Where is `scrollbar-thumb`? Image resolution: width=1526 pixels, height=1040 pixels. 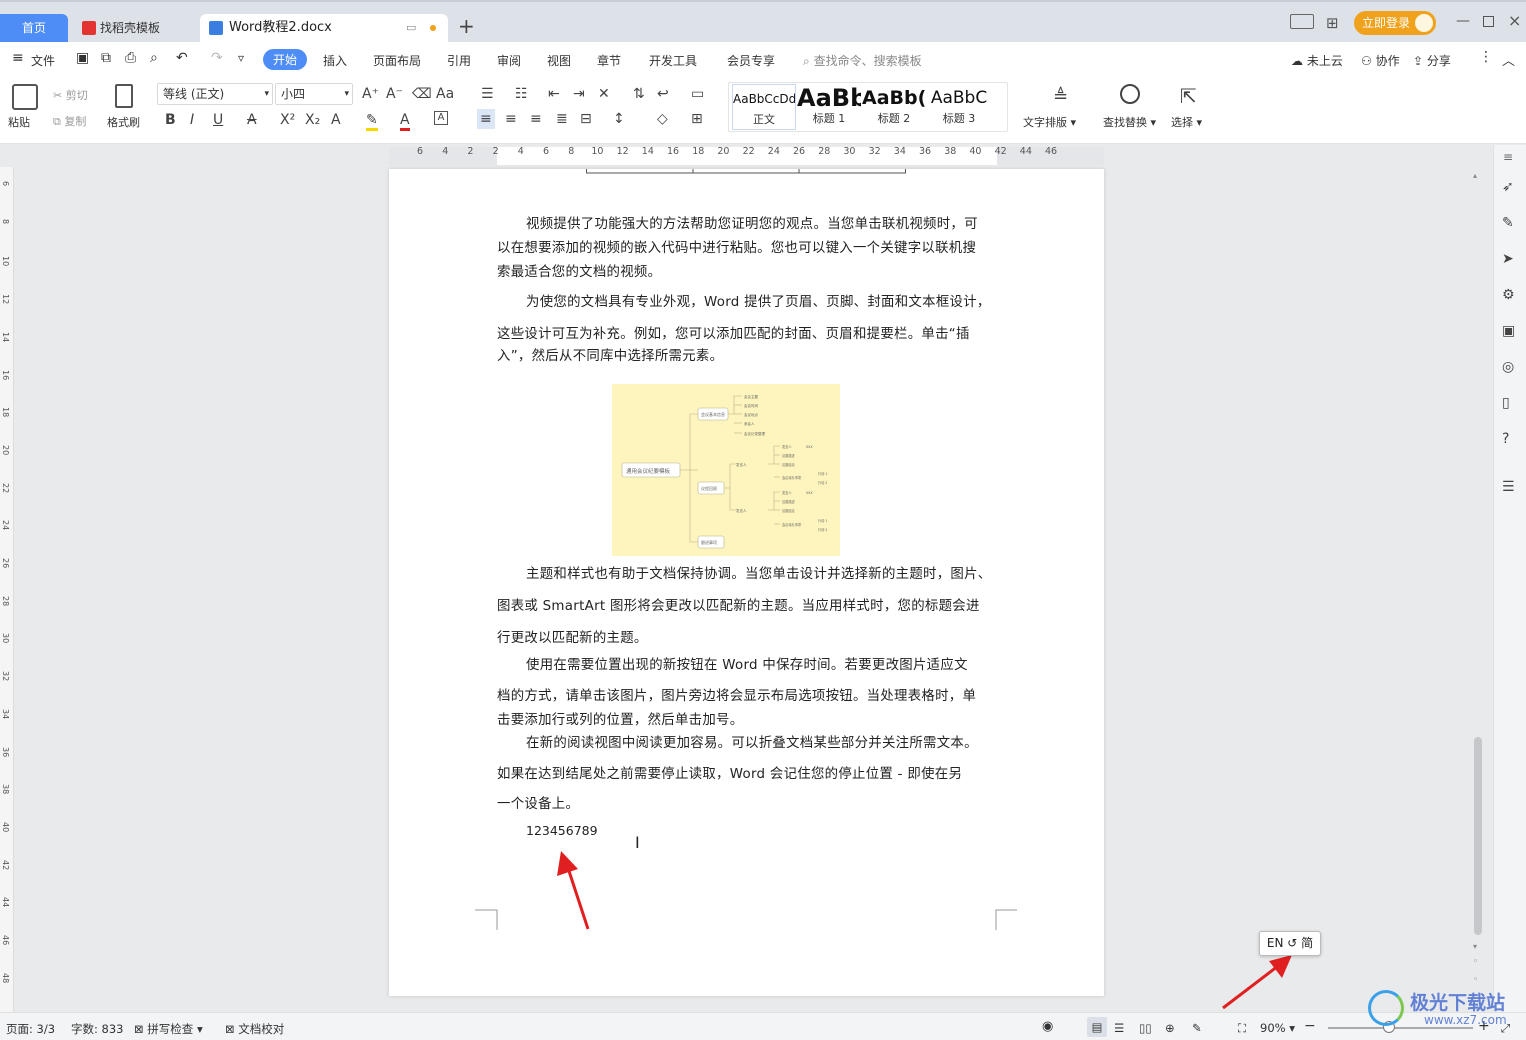 scrollbar-thumb is located at coordinates (1478, 836).